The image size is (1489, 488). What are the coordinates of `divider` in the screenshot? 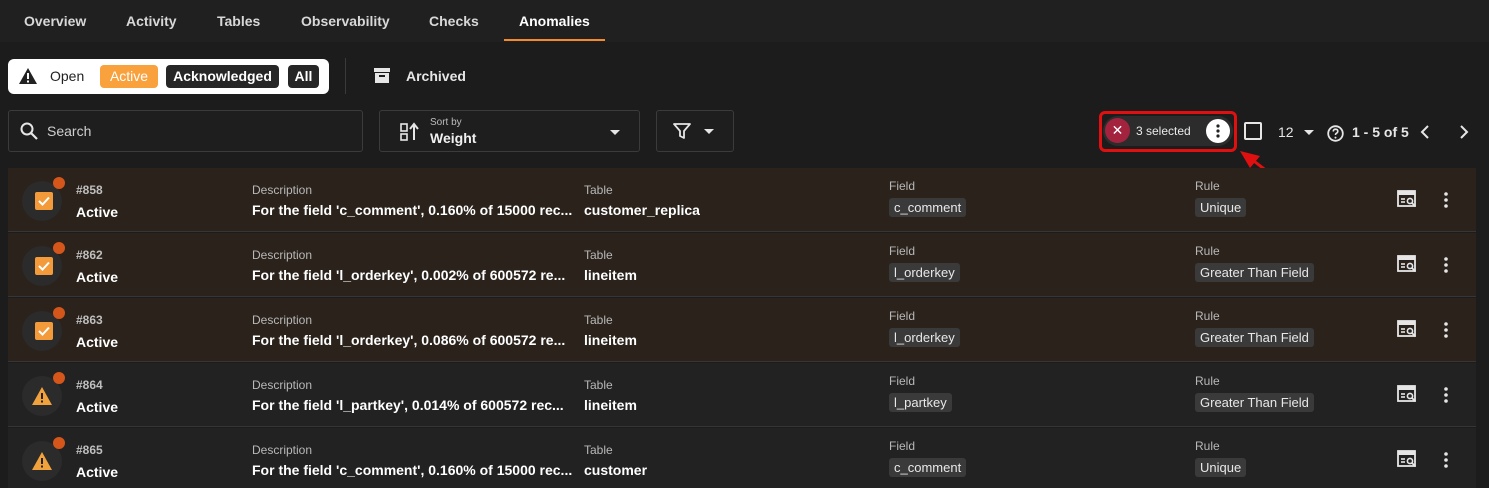 It's located at (345, 76).